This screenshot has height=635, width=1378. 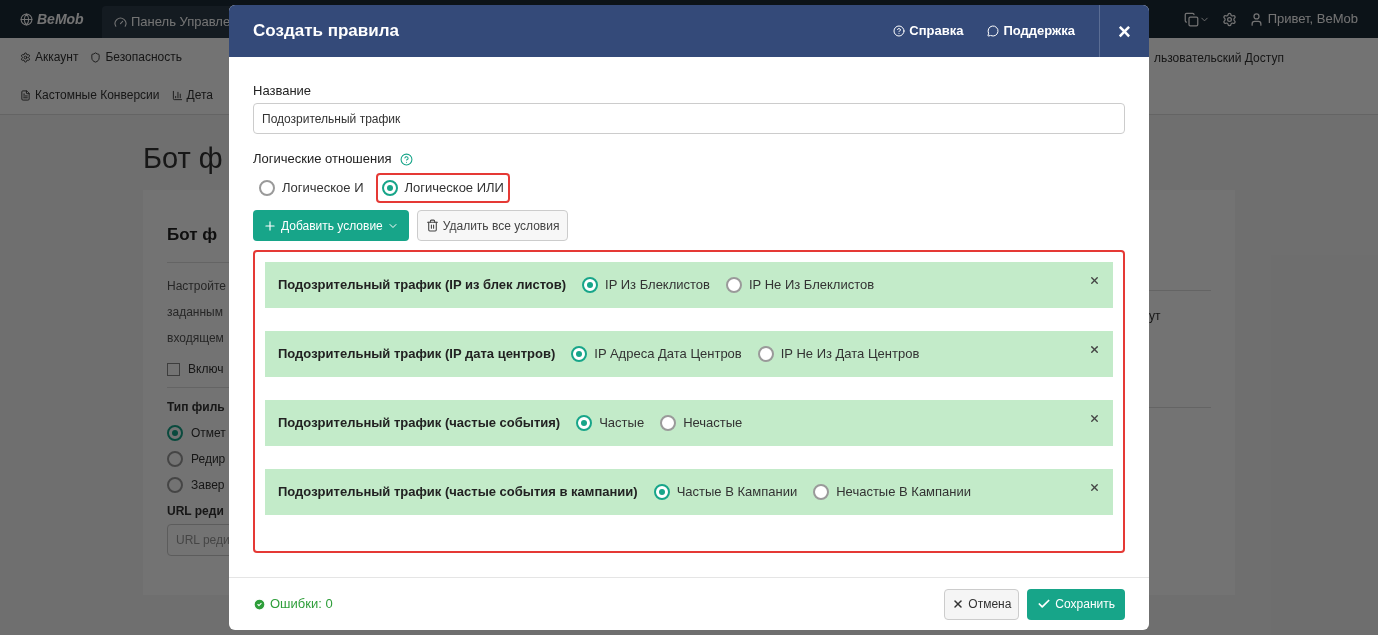 What do you see at coordinates (850, 354) in the screenshot?
I see `radio-label: IP Не Из Дата Центров` at bounding box center [850, 354].